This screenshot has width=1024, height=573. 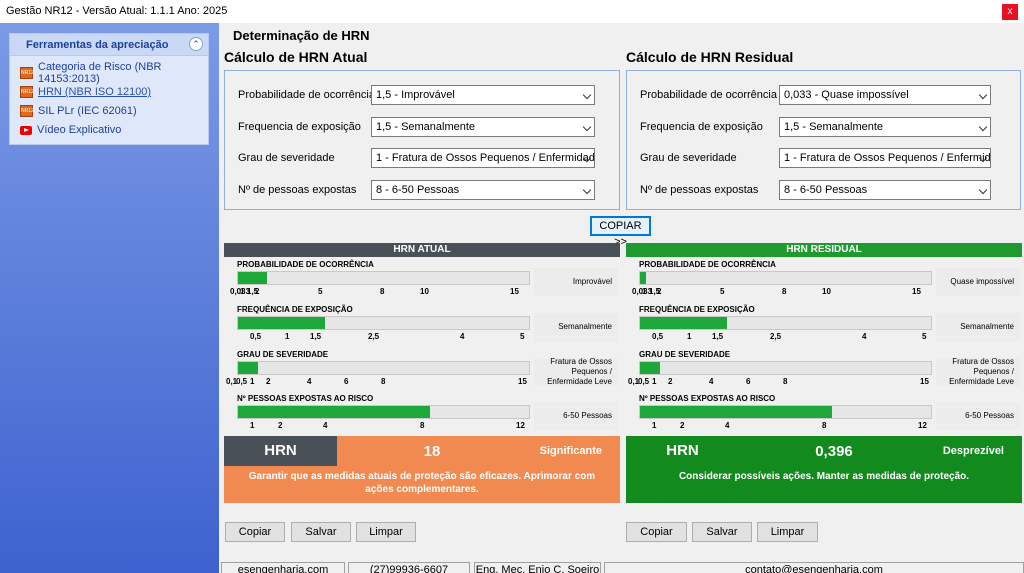 What do you see at coordinates (283, 567) in the screenshot?
I see `status-website: esengenharia.com` at bounding box center [283, 567].